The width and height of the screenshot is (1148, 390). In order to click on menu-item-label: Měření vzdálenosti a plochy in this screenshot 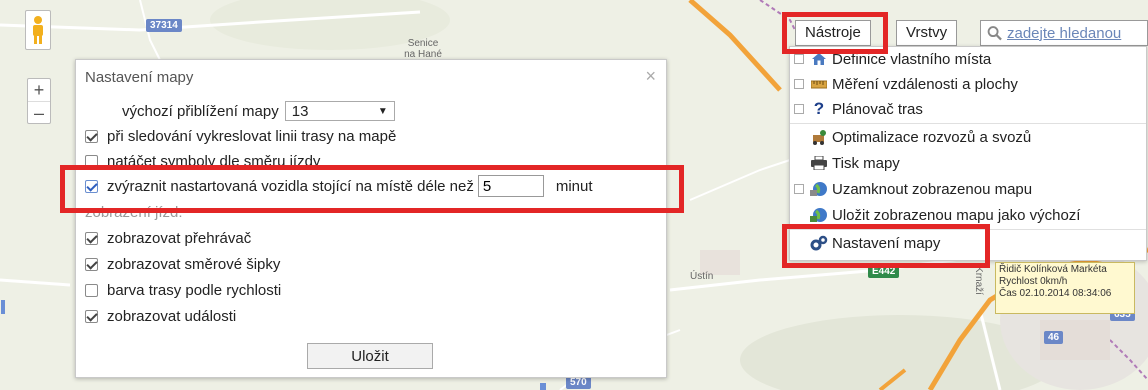, I will do `click(925, 84)`.